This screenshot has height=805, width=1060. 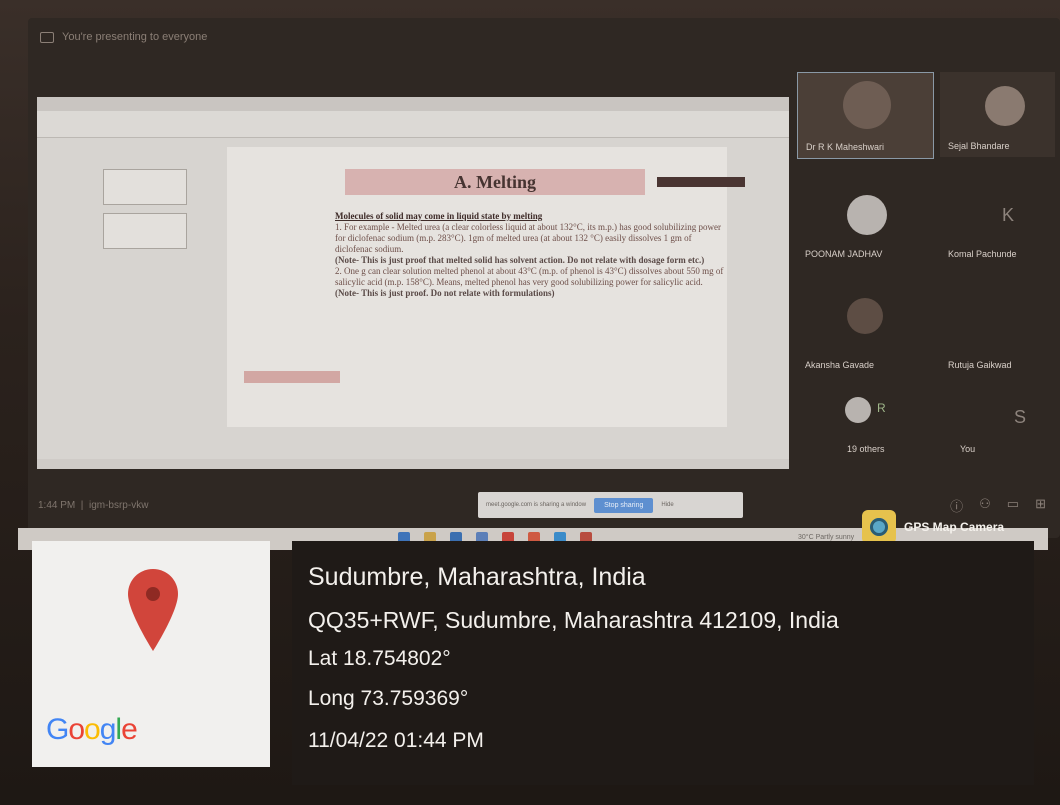 What do you see at coordinates (844, 254) in the screenshot?
I see `participant-name: POONAM JADHAV` at bounding box center [844, 254].